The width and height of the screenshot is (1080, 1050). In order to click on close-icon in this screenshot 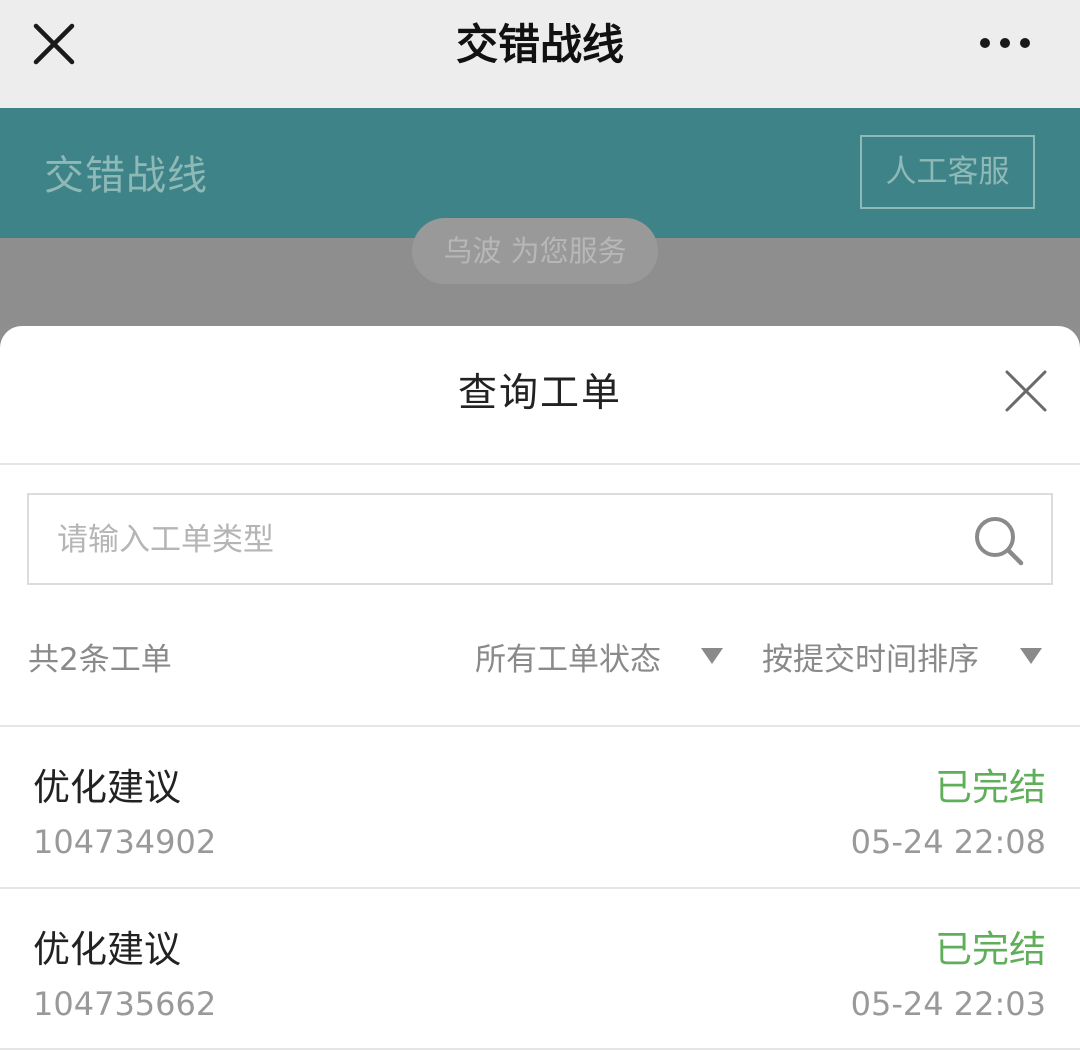, I will do `click(1026, 391)`.